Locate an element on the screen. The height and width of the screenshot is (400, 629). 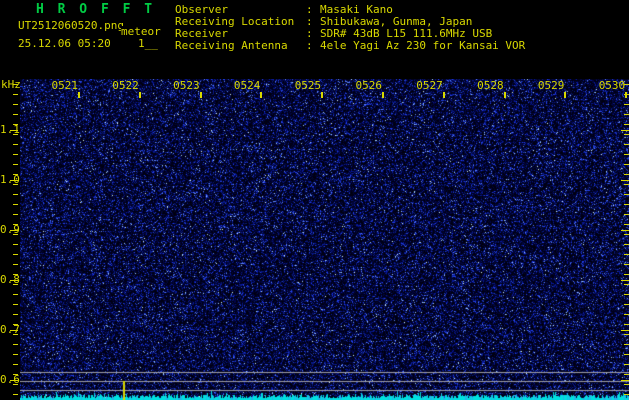
capture-datetime: 25.12.06 05:20 is located at coordinates (64, 43).